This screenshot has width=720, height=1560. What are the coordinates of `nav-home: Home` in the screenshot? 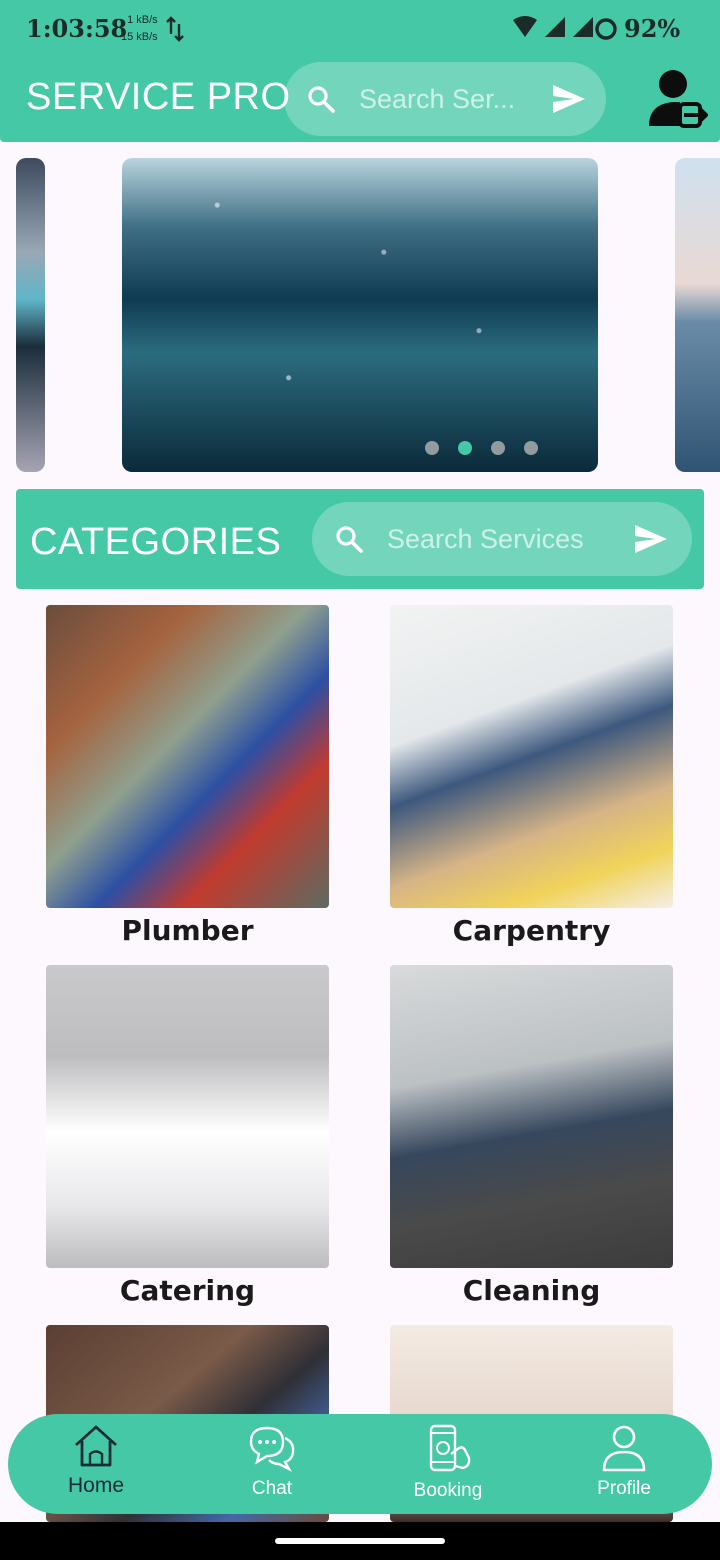 It's located at (96, 1461).